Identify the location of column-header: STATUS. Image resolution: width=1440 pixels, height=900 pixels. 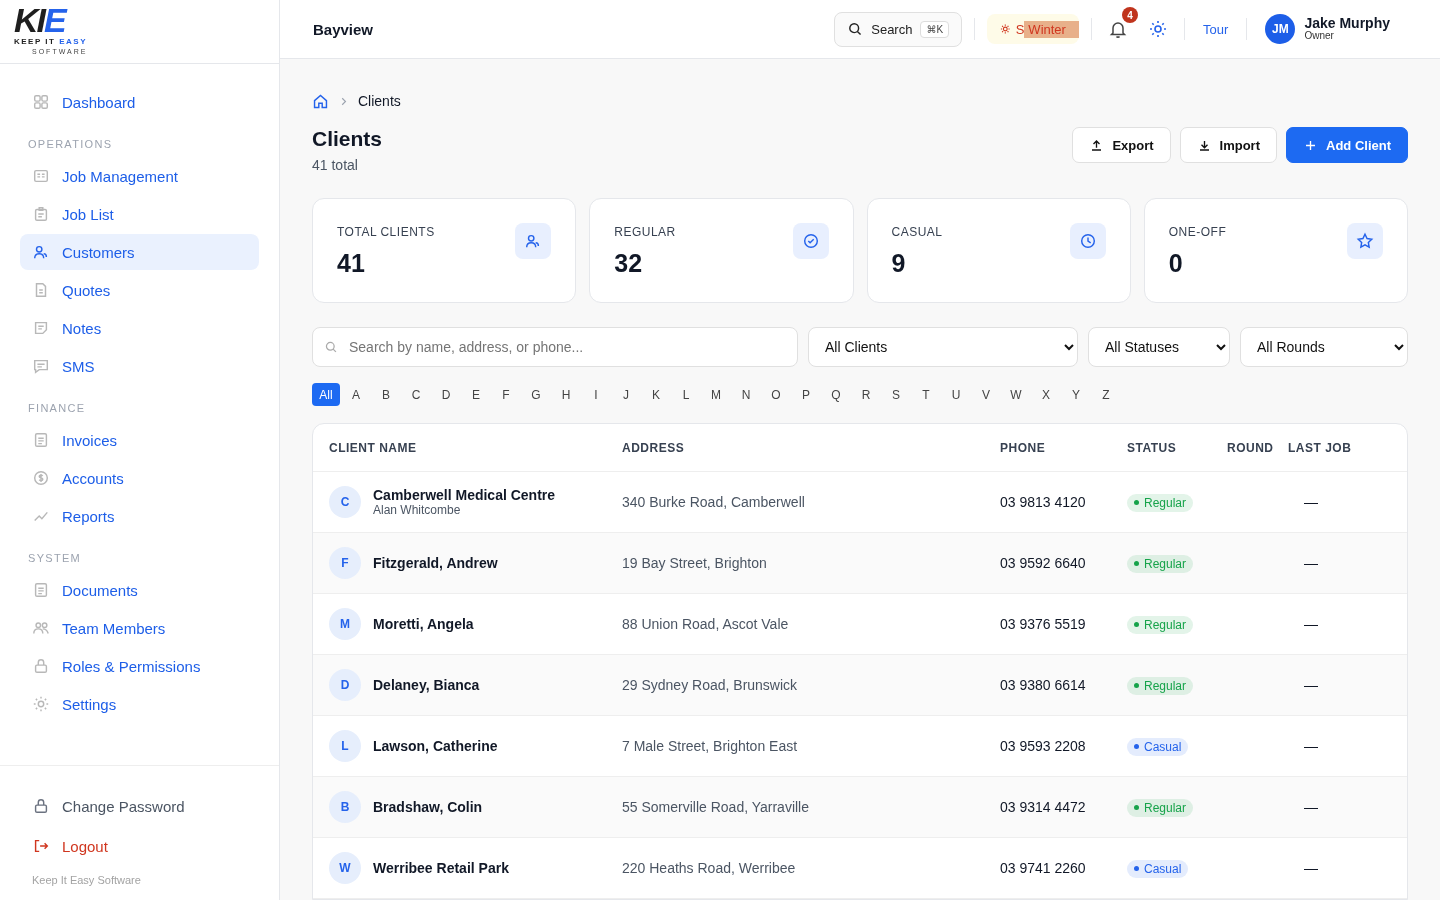
(1152, 447).